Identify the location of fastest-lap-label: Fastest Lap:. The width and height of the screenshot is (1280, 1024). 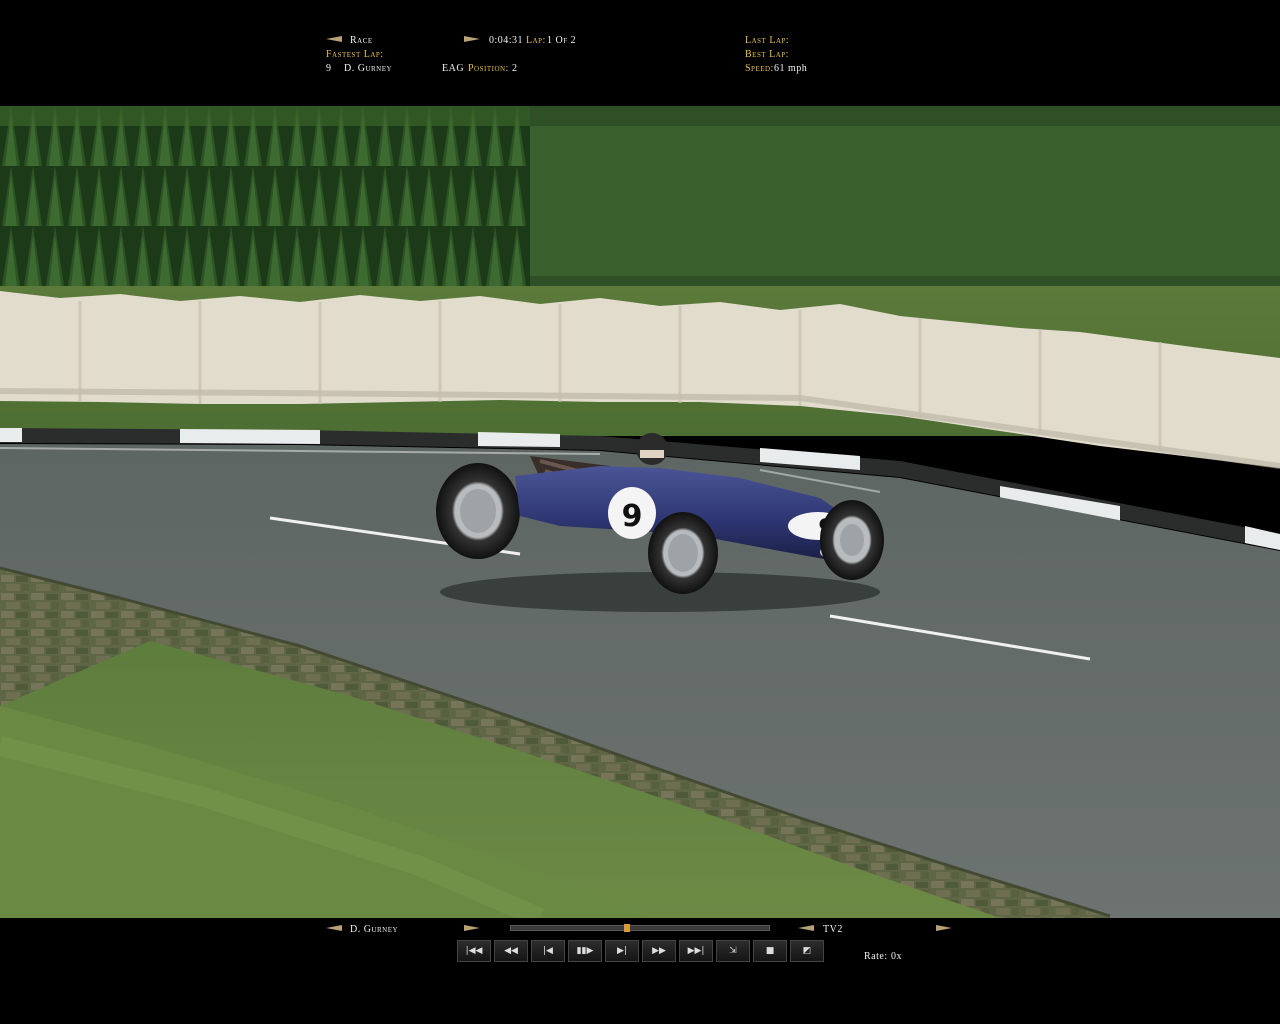
(355, 54).